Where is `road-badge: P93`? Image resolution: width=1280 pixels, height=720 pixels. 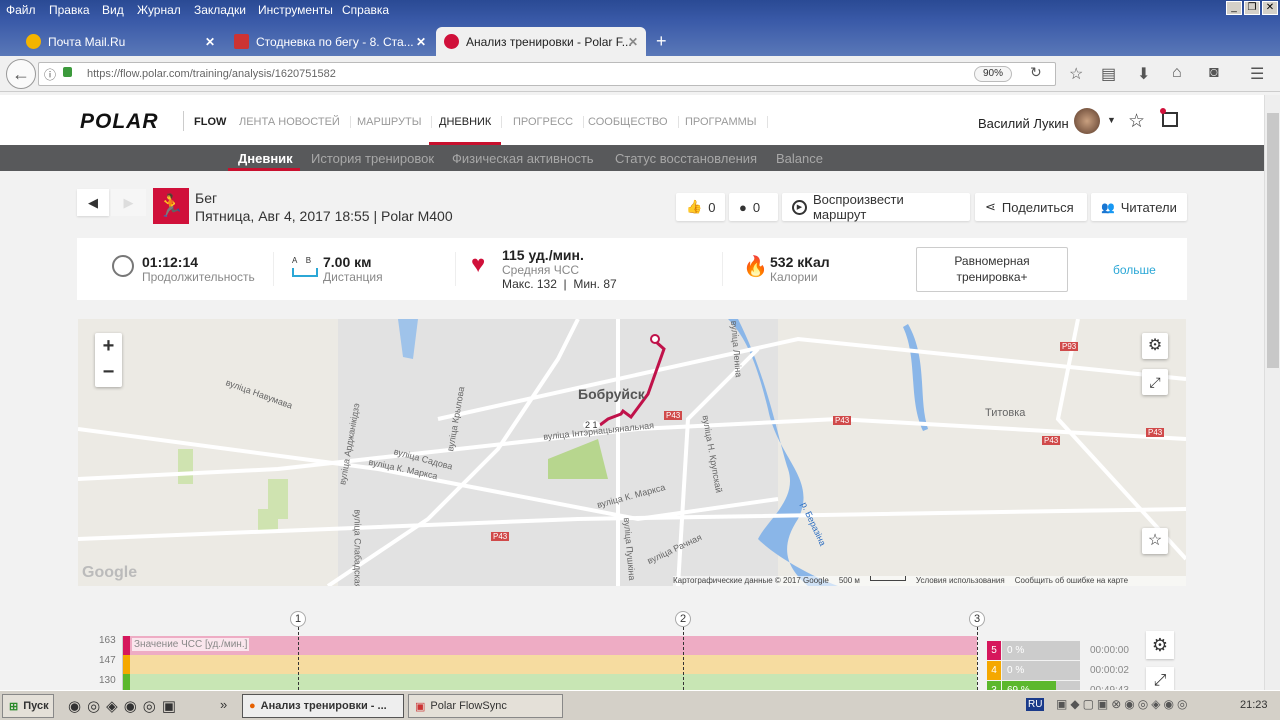
road-badge: P93 is located at coordinates (1069, 346).